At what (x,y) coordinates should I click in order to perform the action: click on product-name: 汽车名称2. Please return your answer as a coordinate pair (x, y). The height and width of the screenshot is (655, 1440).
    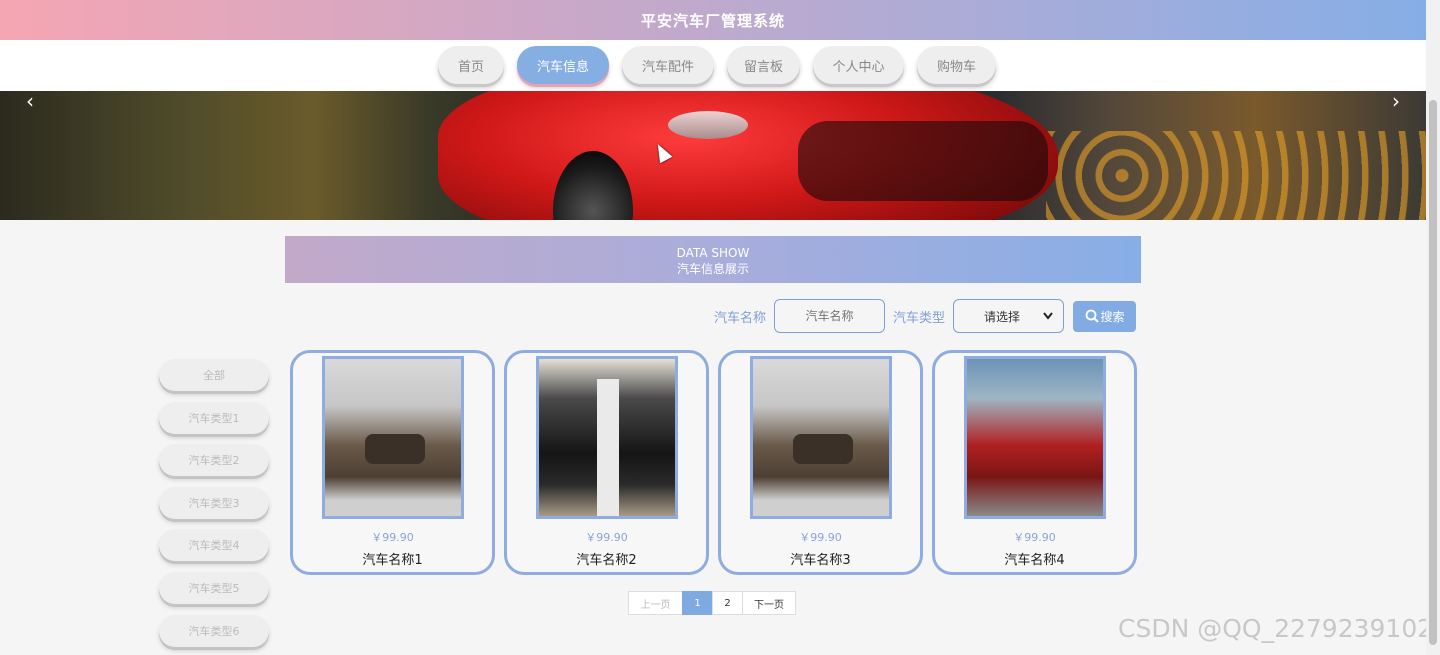
    Looking at the image, I should click on (606, 560).